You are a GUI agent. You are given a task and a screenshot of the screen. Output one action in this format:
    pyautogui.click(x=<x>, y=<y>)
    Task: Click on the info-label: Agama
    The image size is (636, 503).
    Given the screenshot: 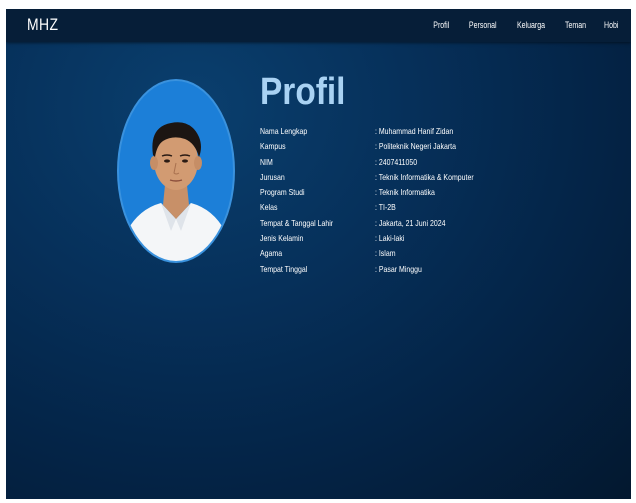 What is the action you would take?
    pyautogui.click(x=271, y=253)
    